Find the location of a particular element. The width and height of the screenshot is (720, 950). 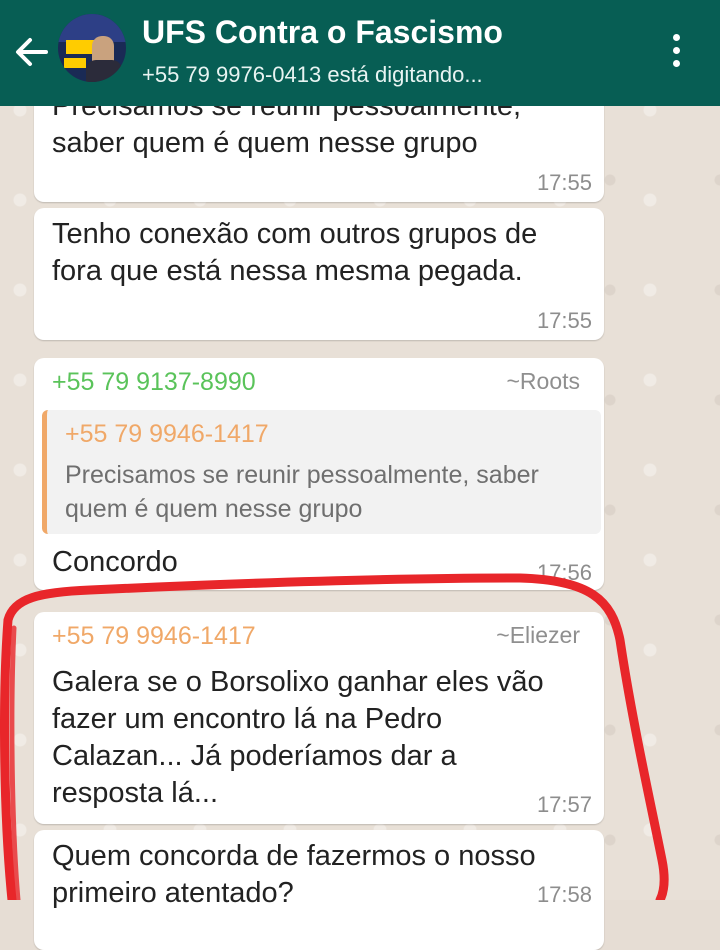

message-time: 17:56 is located at coordinates (564, 572).